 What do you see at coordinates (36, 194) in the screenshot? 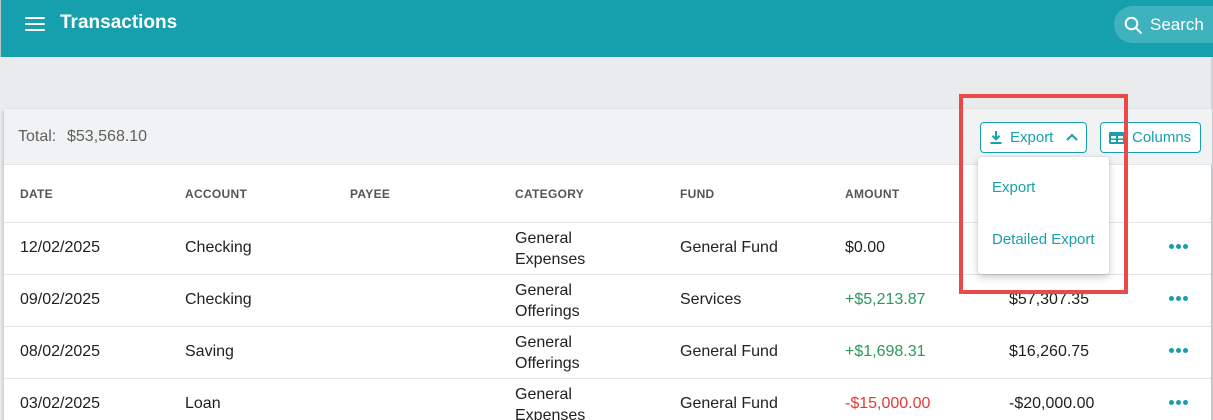
I see `column-header-date: DATE` at bounding box center [36, 194].